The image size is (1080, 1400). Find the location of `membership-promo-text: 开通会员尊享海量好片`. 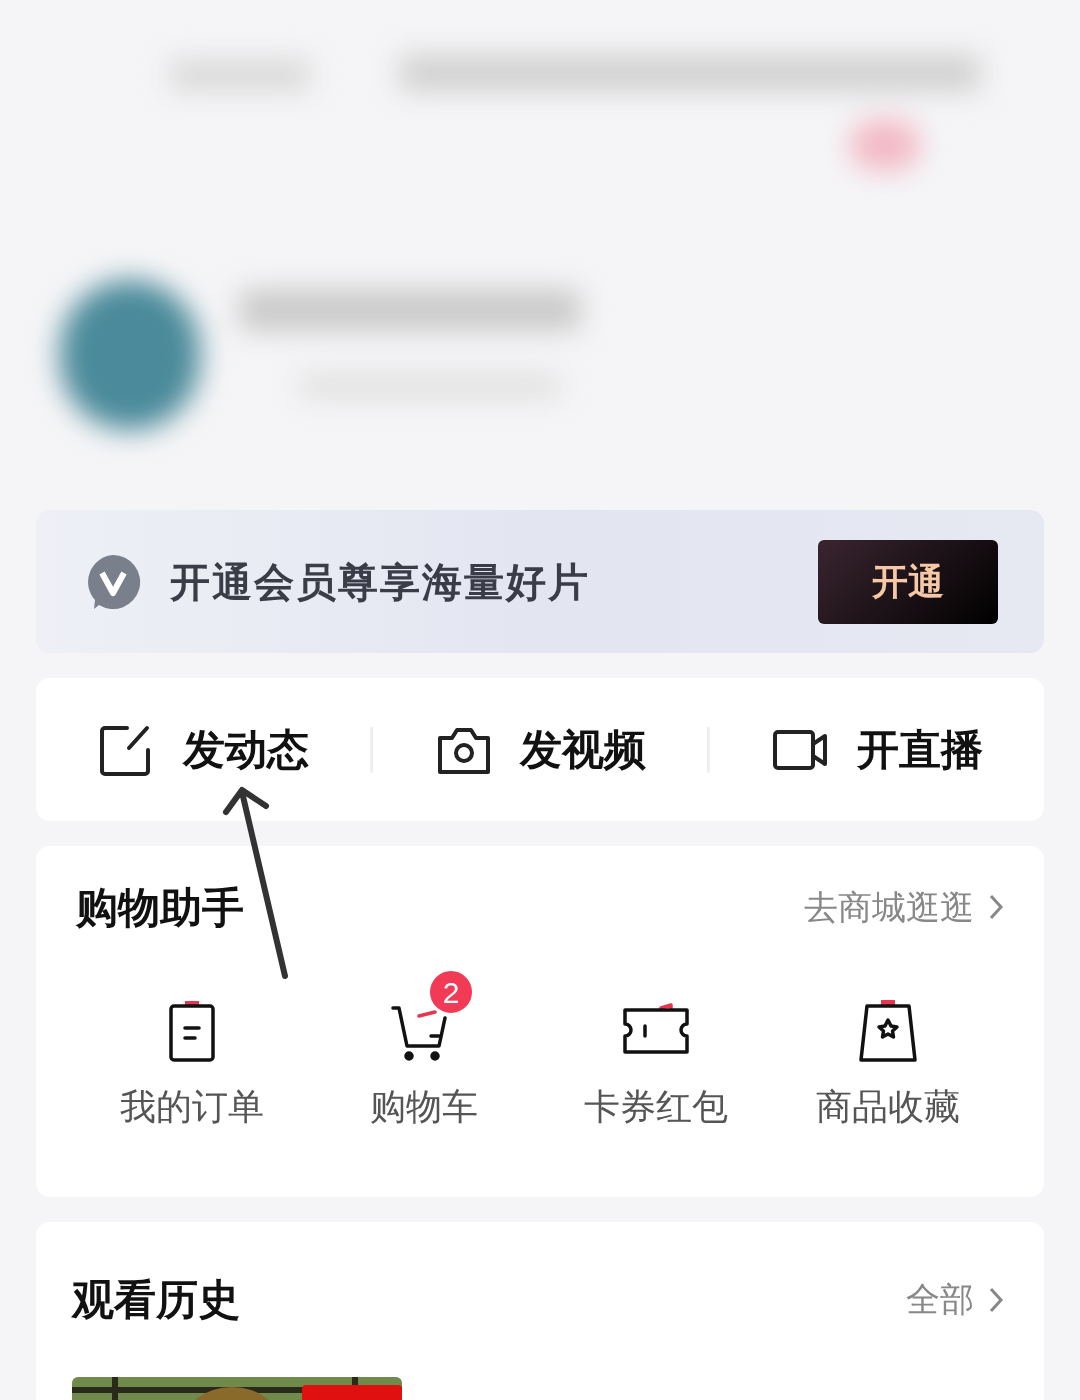

membership-promo-text: 开通会员尊享海量好片 is located at coordinates (380, 582).